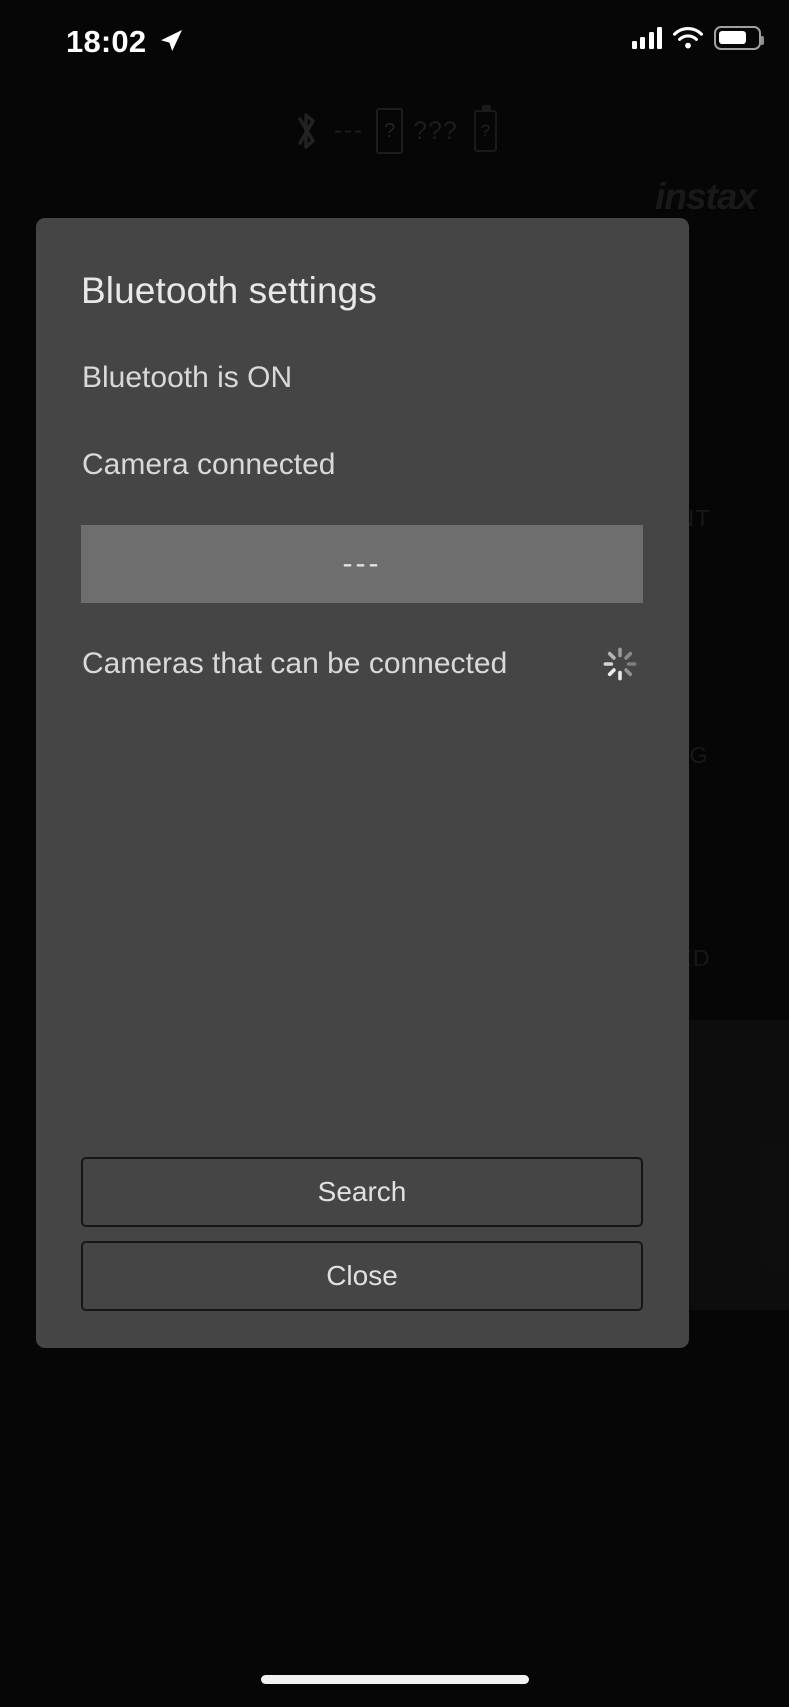 The image size is (789, 1707). Describe the element at coordinates (394, 41) in the screenshot. I see `status-bar: 18:02` at that location.